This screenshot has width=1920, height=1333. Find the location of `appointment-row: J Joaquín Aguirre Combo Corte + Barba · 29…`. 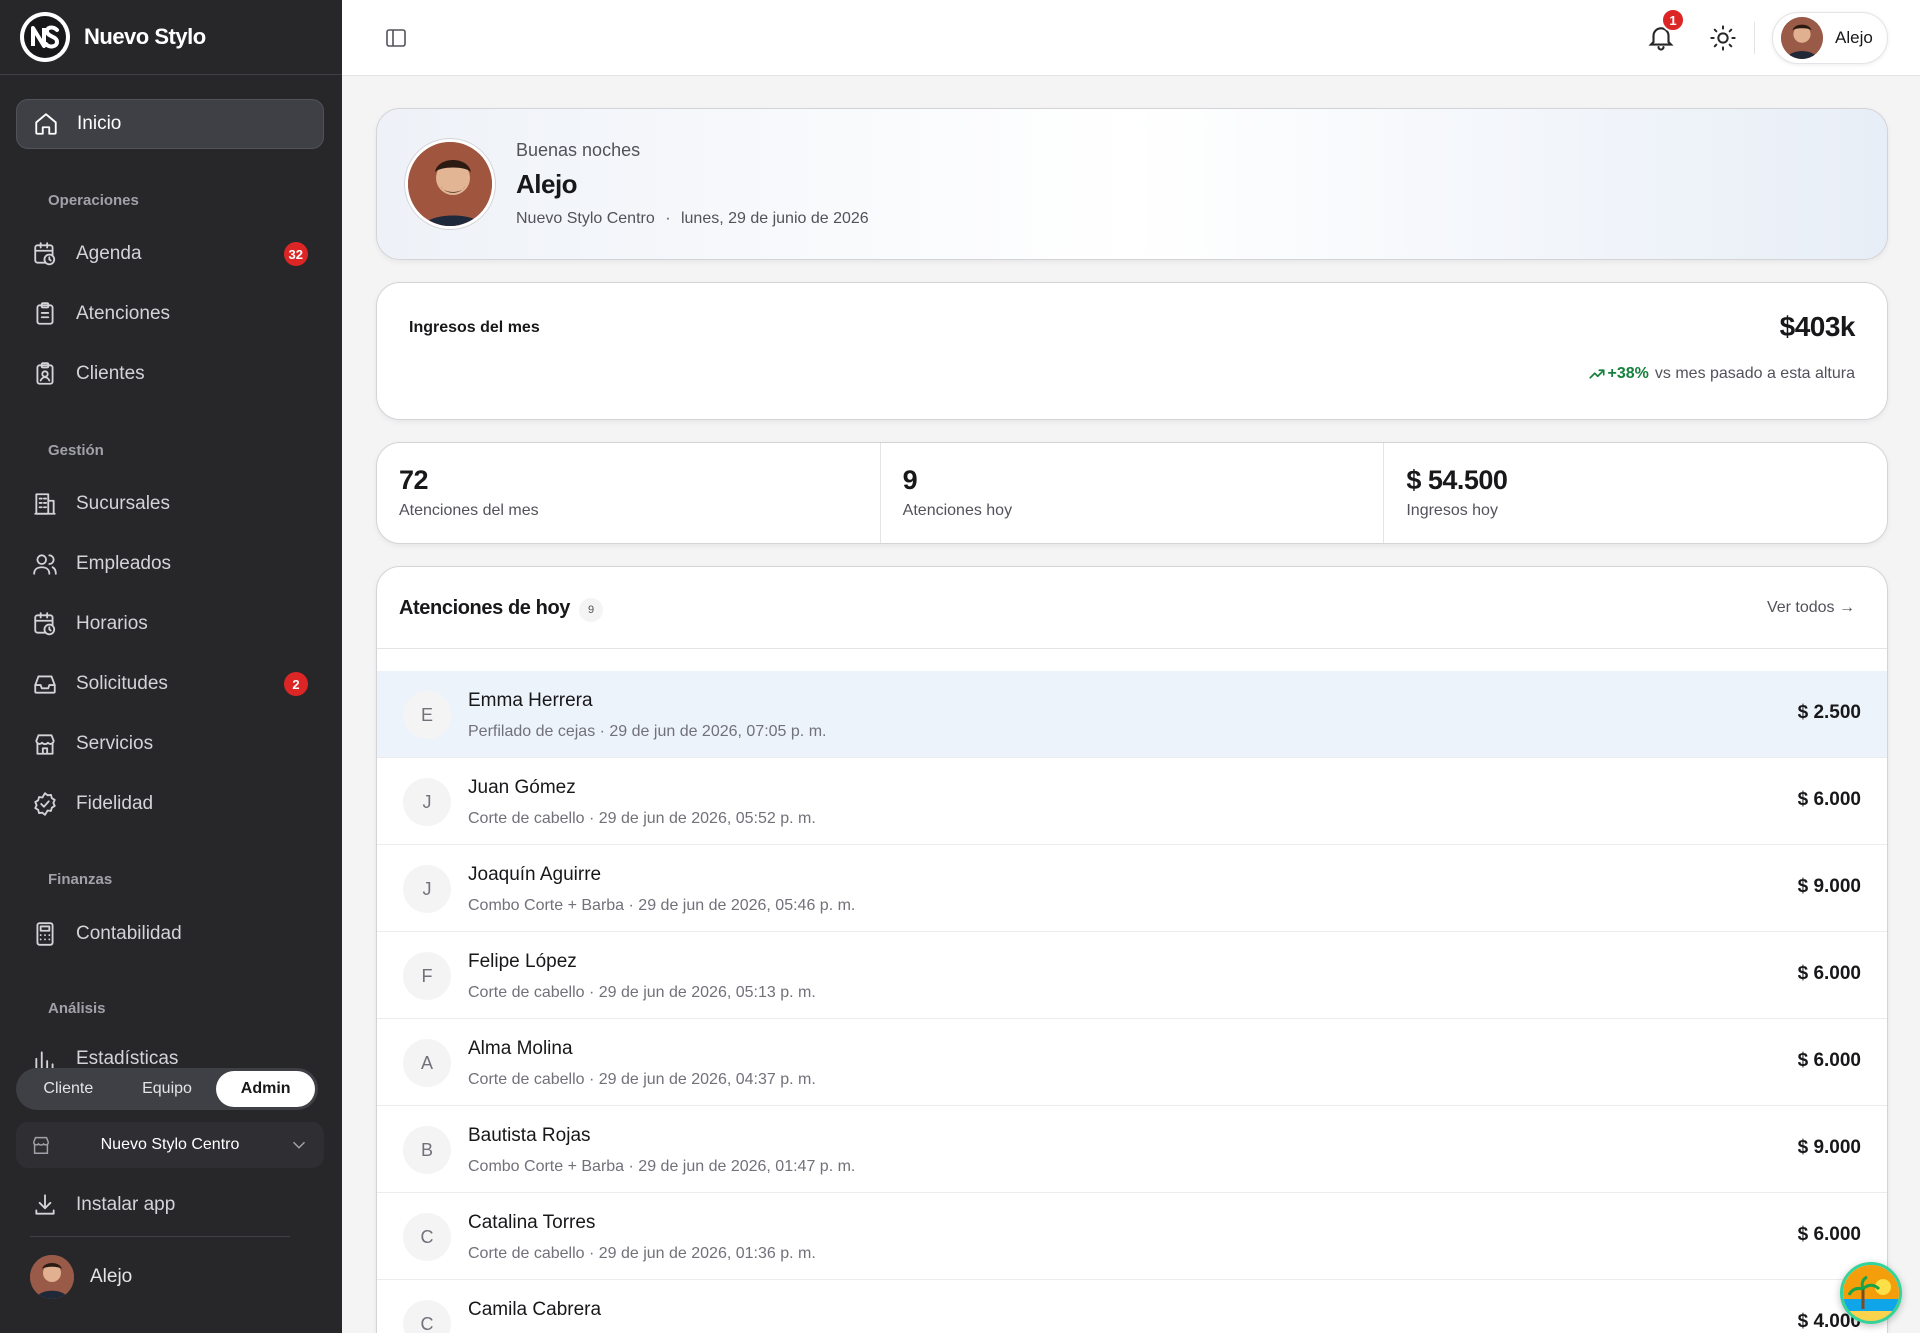

appointment-row: J Joaquín Aguirre Combo Corte + Barba · 29… is located at coordinates (1132, 888).